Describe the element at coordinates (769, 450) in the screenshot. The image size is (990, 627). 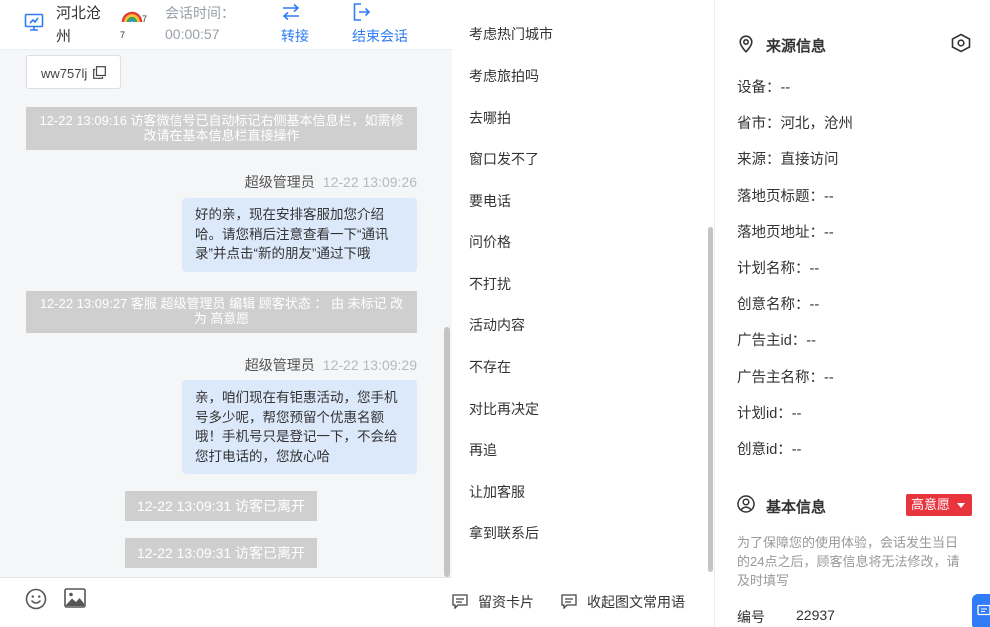
I see `source-info-row: 创意id：--` at that location.